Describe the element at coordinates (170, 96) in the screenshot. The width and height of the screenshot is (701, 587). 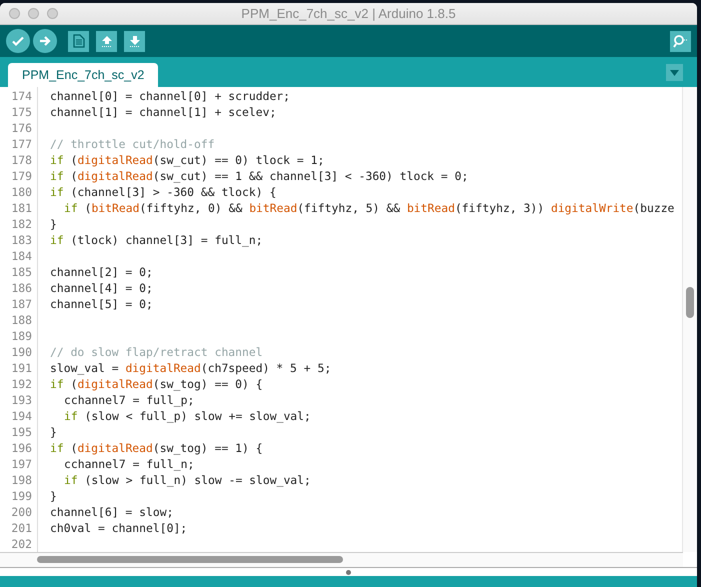
I see `code-line: channel[0] = channel[0] + scrudder;` at that location.